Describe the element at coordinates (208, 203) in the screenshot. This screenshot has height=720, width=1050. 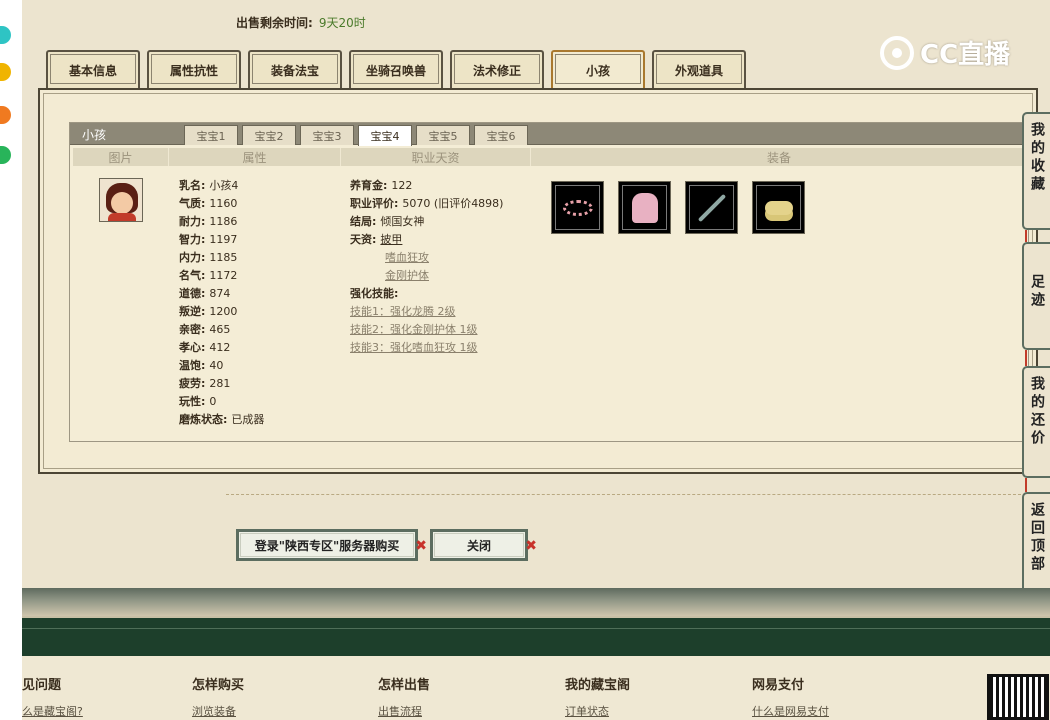
I see `attr-row: 气质: 1160` at that location.